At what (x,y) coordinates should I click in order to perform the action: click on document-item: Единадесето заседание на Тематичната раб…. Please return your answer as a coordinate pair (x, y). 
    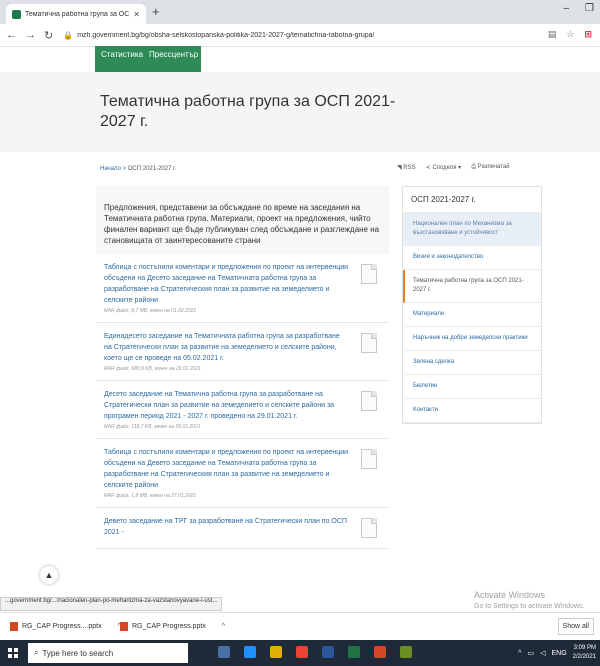
    Looking at the image, I should click on (242, 352).